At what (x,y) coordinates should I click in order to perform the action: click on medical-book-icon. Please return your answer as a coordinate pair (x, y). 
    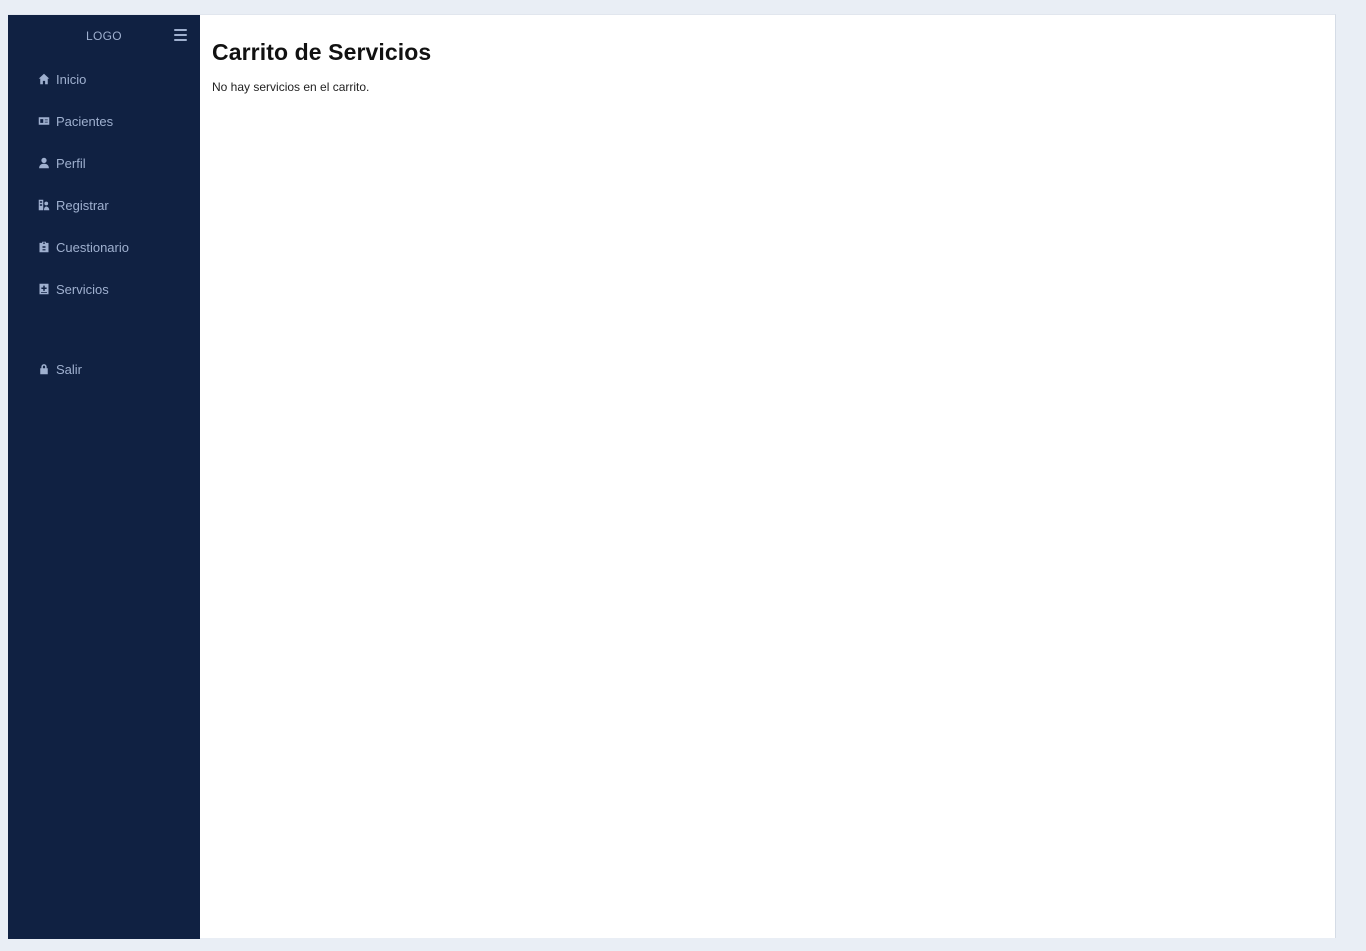
    Looking at the image, I should click on (44, 289).